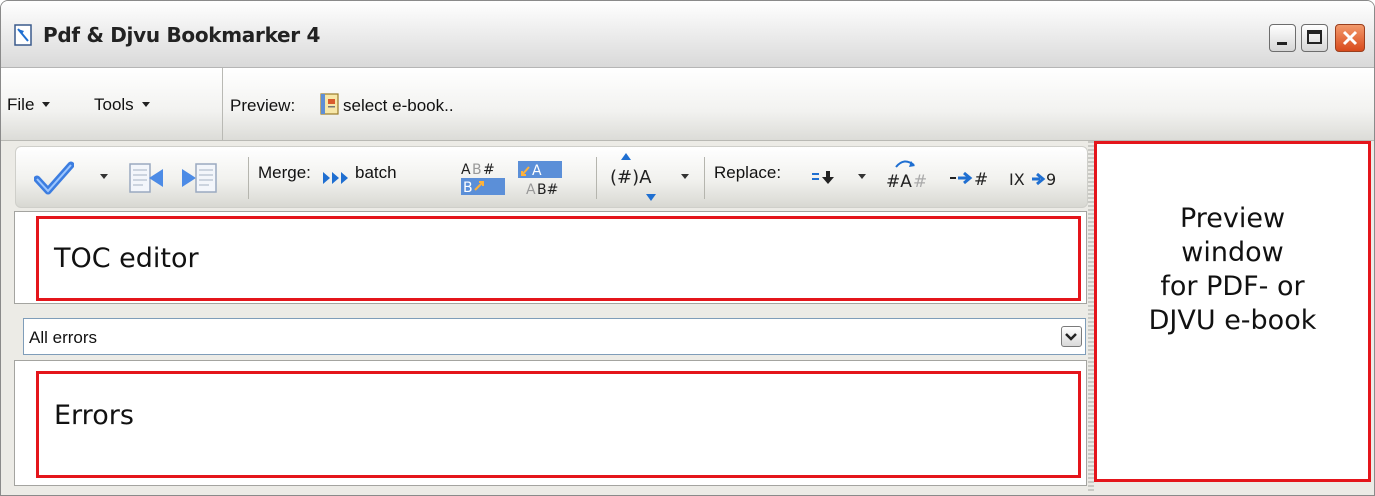 The height and width of the screenshot is (496, 1375). What do you see at coordinates (335, 178) in the screenshot?
I see `batch-arrows-icon` at bounding box center [335, 178].